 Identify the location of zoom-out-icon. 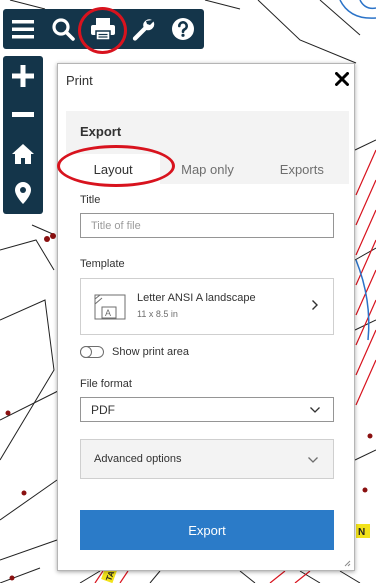
(23, 114).